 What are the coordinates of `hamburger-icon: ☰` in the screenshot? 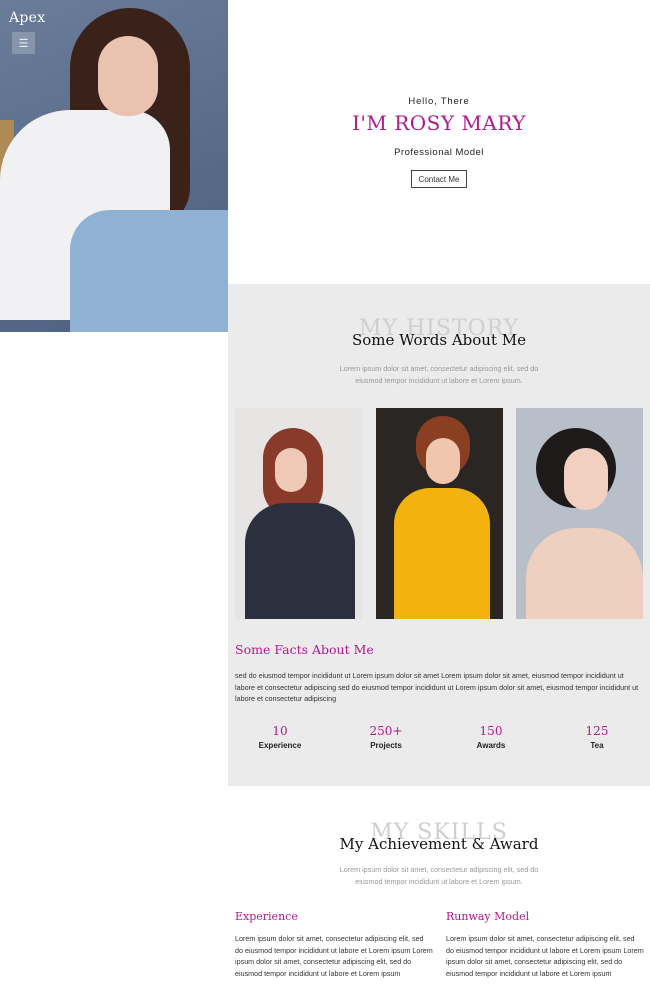 It's located at (23, 43).